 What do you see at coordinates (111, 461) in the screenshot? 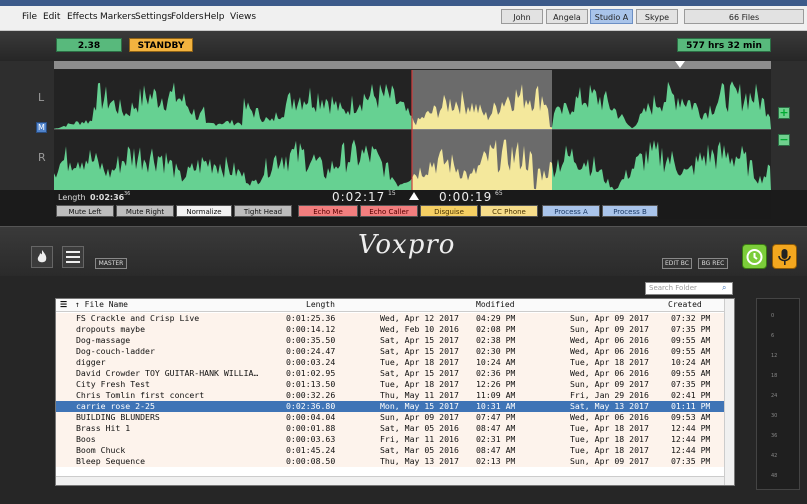
I see `file-name-cell: Bleep Sequence` at bounding box center [111, 461].